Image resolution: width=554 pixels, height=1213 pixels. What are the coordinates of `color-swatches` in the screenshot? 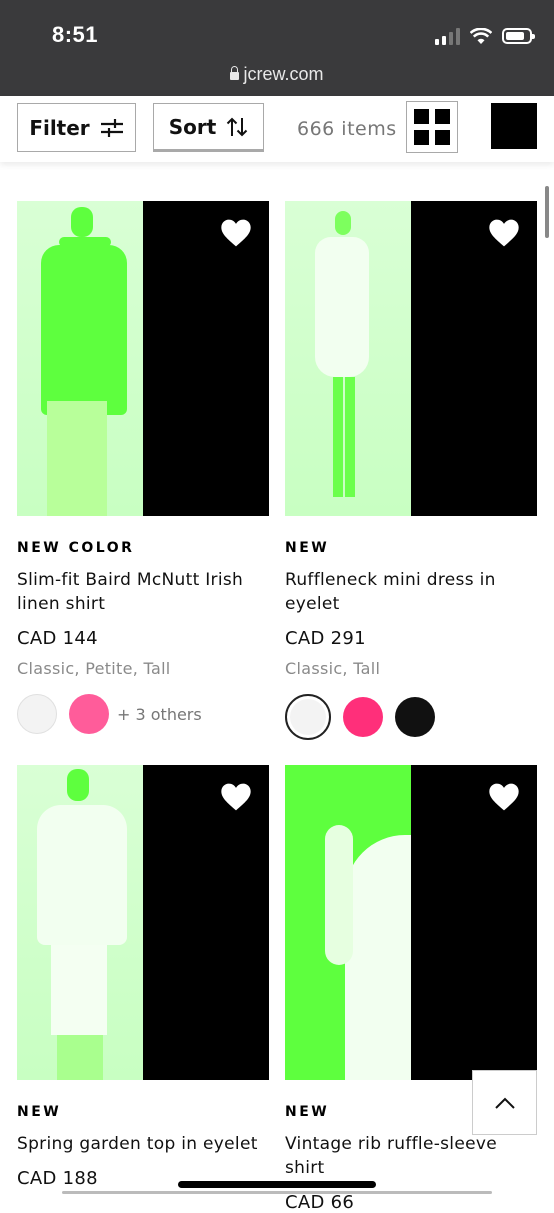 It's located at (411, 717).